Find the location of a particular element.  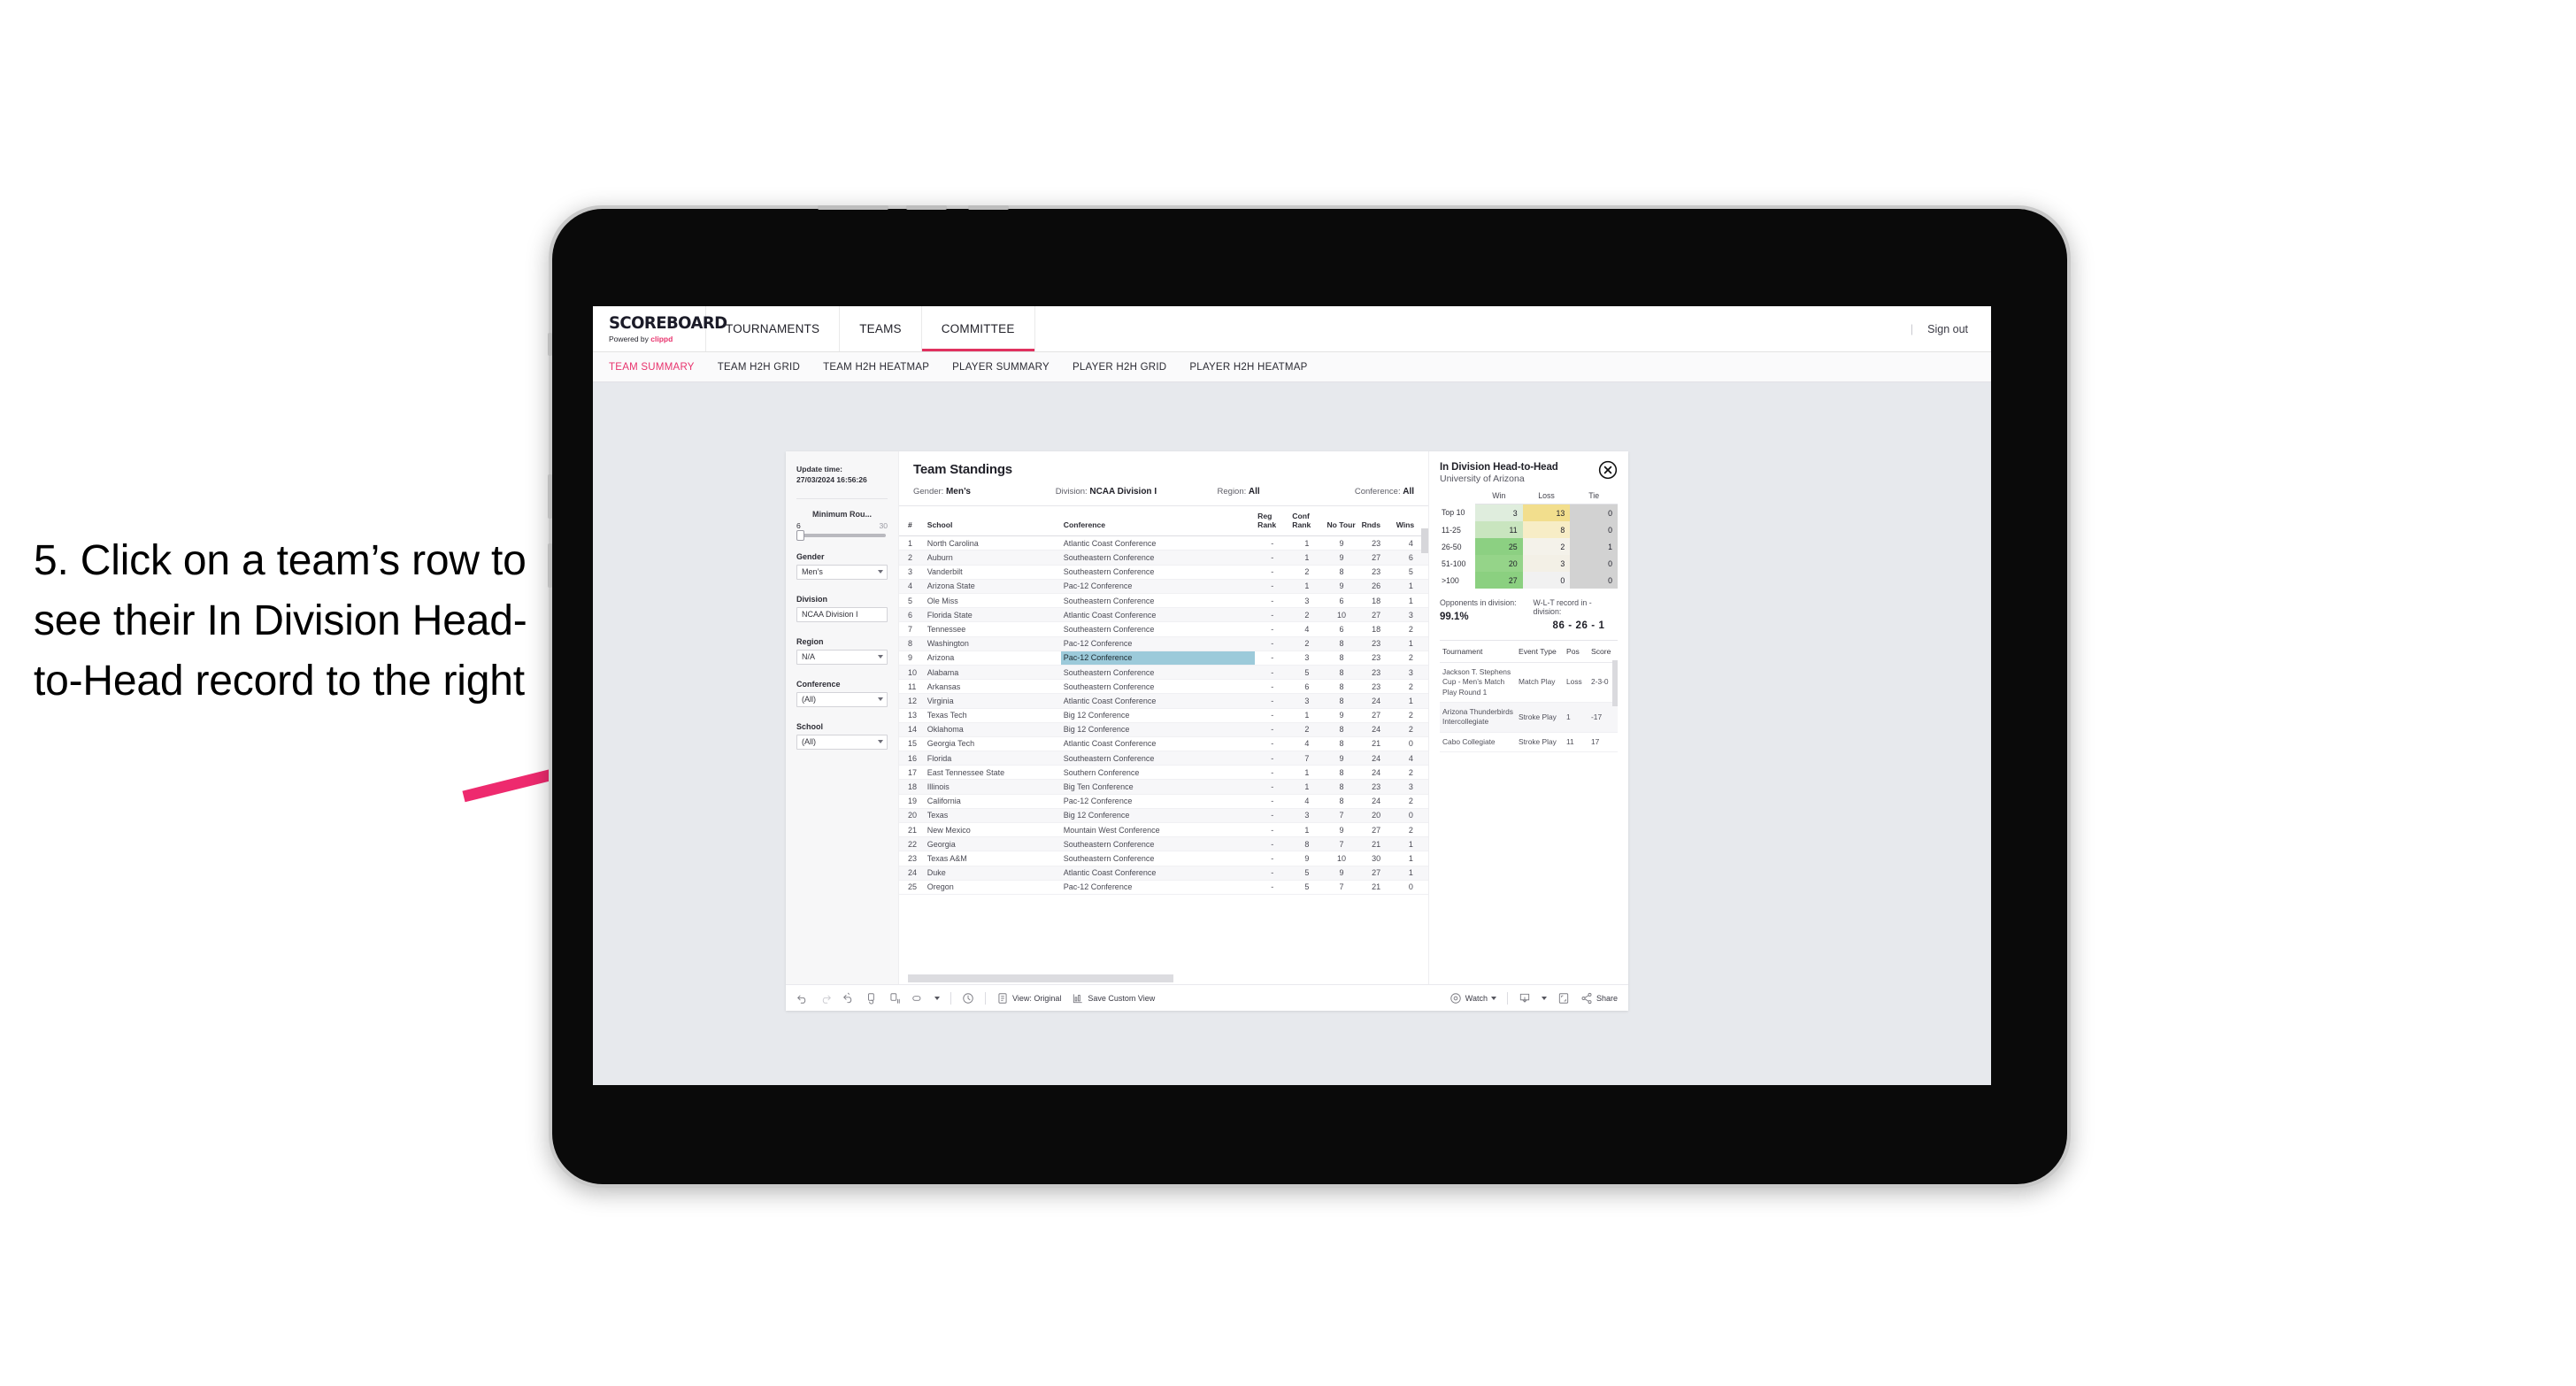

share-button: Share is located at coordinates (1599, 998).